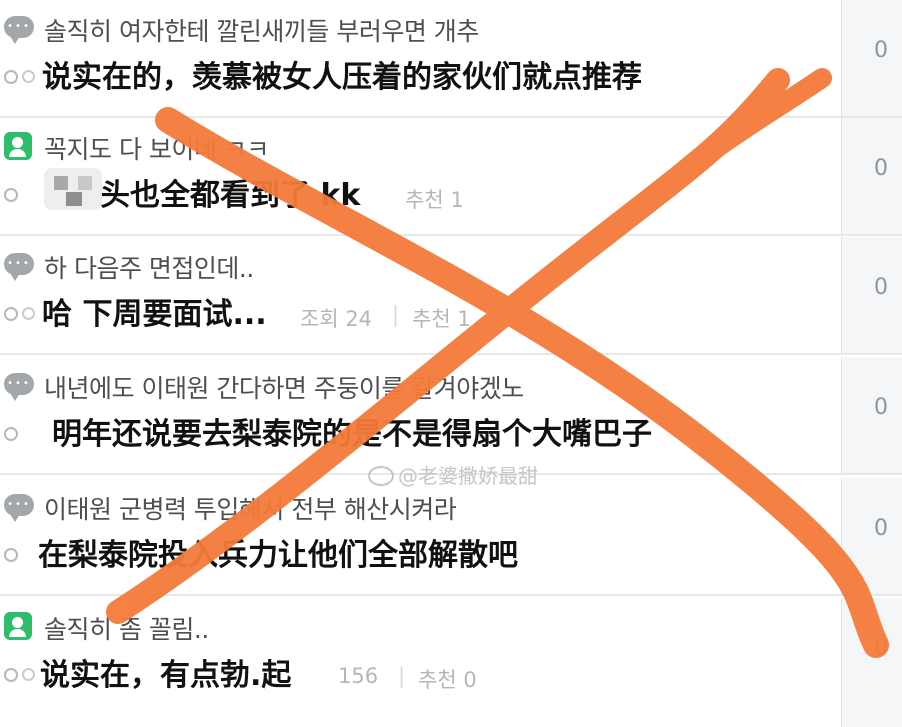 This screenshot has width=902, height=727. Describe the element at coordinates (156, 148) in the screenshot. I see `post-title-korean: 꼭지도 다 보이네 ㅋㅋ` at that location.